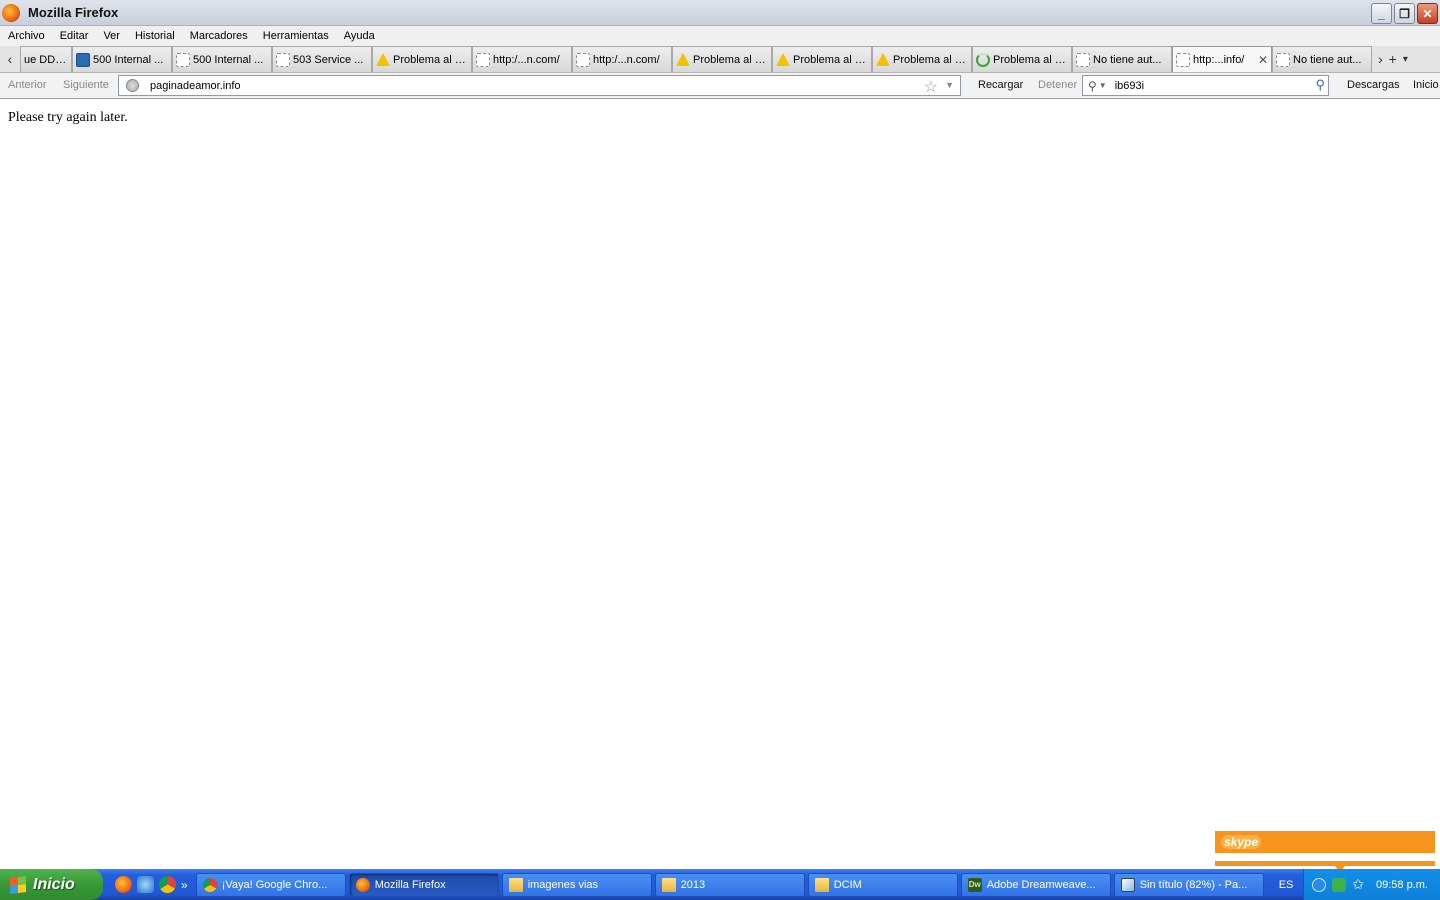  Describe the element at coordinates (1423, 85) in the screenshot. I see `home-button: Inicio` at that location.